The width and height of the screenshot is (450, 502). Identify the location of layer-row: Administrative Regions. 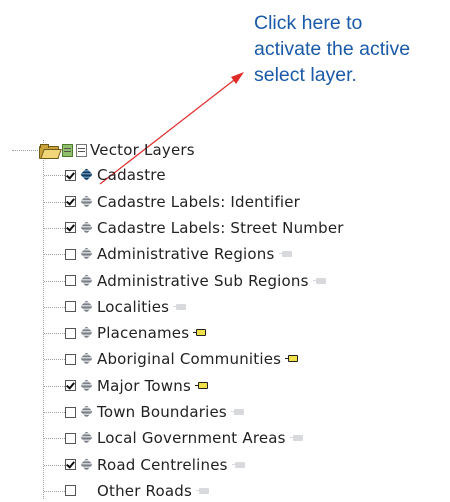
(179, 254).